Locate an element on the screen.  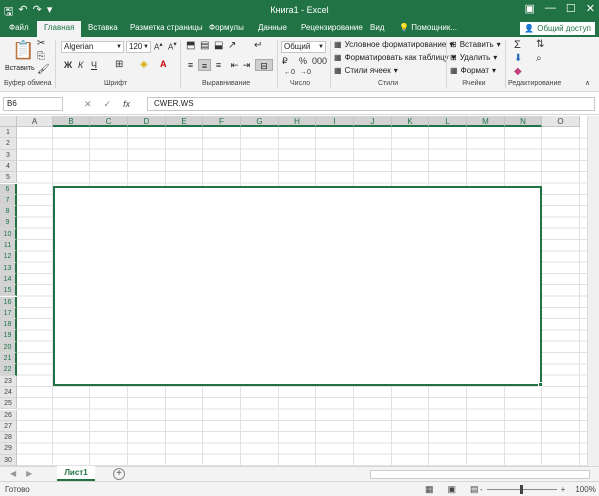
close-icon: ✕ is located at coordinates (590, 8).